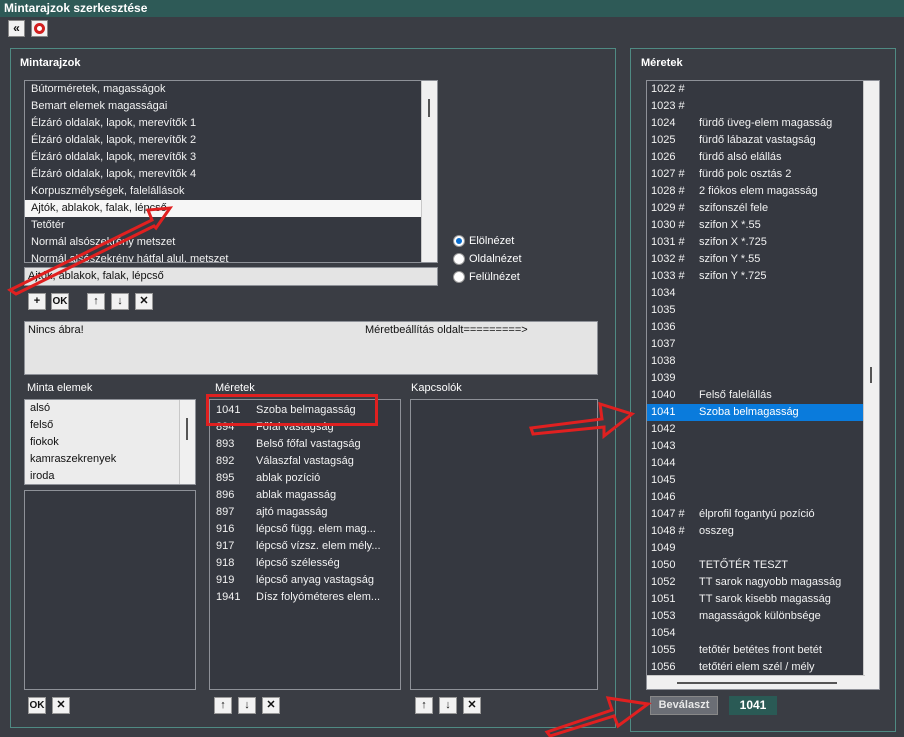 The width and height of the screenshot is (904, 737). I want to click on size-right-item: 1029 # szifonszél fele, so click(763, 208).